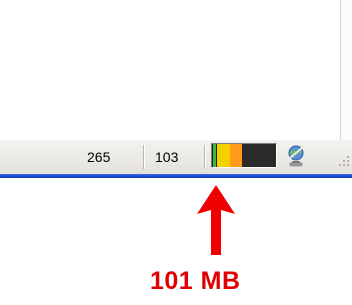 The image size is (352, 305). Describe the element at coordinates (342, 162) in the screenshot. I see `resize-grip-icon` at that location.